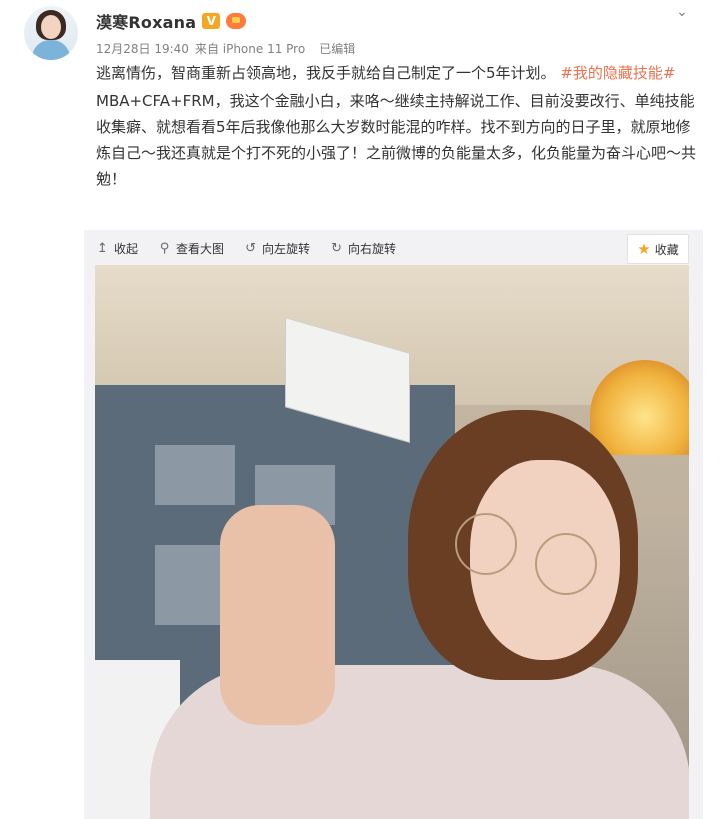 The height and width of the screenshot is (819, 719). I want to click on rotate-left-label: 向左旋转, so click(286, 248).